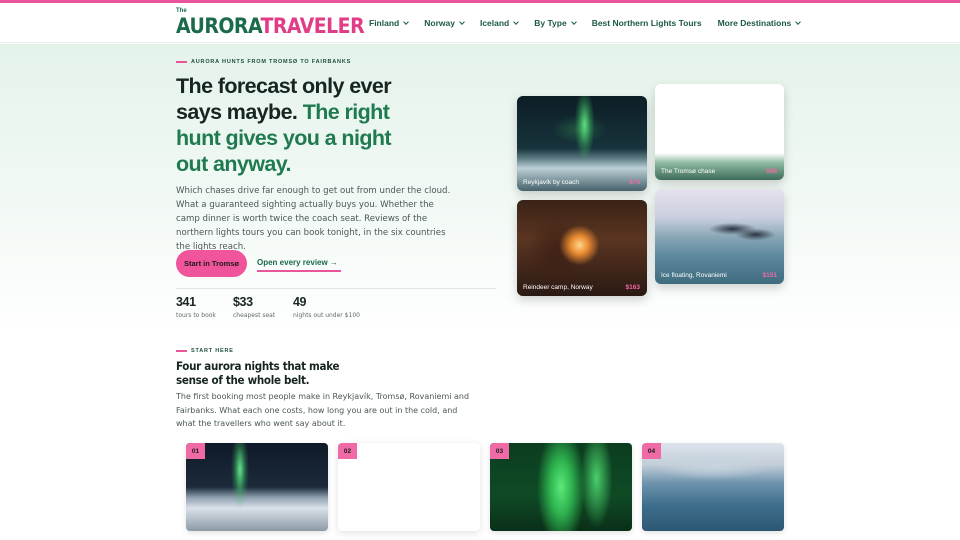 This screenshot has width=960, height=540. I want to click on nav-norway-label: Norway, so click(439, 23).